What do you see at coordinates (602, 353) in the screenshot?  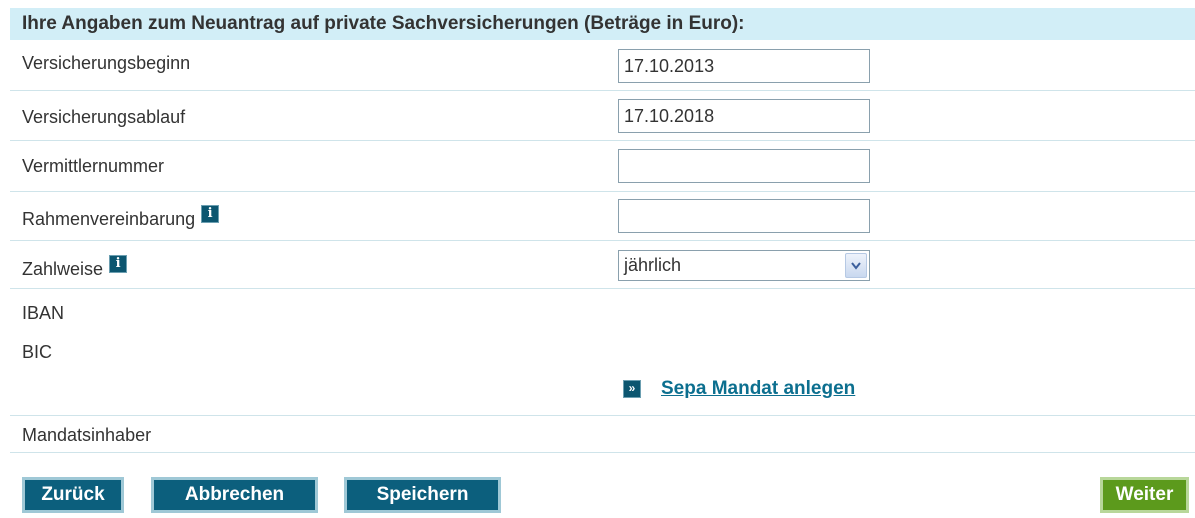 I see `row-bic: BIC` at bounding box center [602, 353].